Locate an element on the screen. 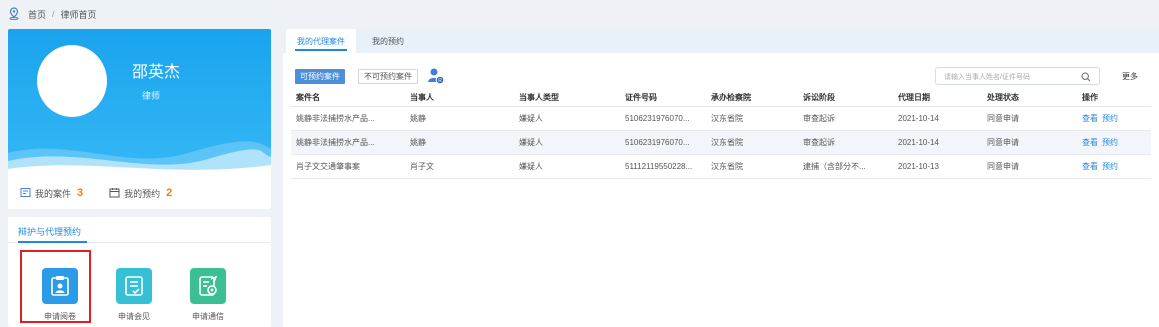 This screenshot has width=1159, height=327. my-appointments-label: 我的预约 is located at coordinates (142, 193).